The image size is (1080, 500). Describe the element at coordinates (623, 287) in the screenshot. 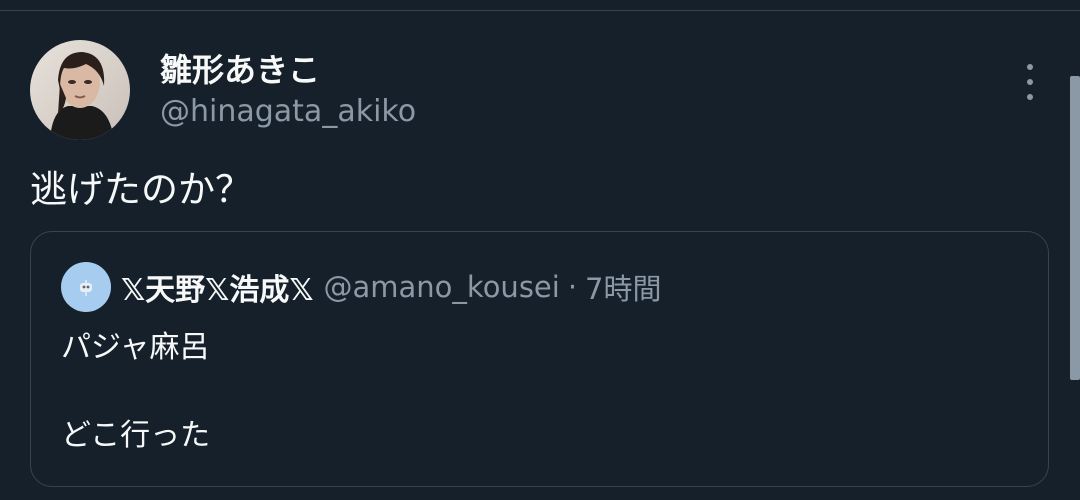

I see `quoted-timestamp: 7時間` at that location.